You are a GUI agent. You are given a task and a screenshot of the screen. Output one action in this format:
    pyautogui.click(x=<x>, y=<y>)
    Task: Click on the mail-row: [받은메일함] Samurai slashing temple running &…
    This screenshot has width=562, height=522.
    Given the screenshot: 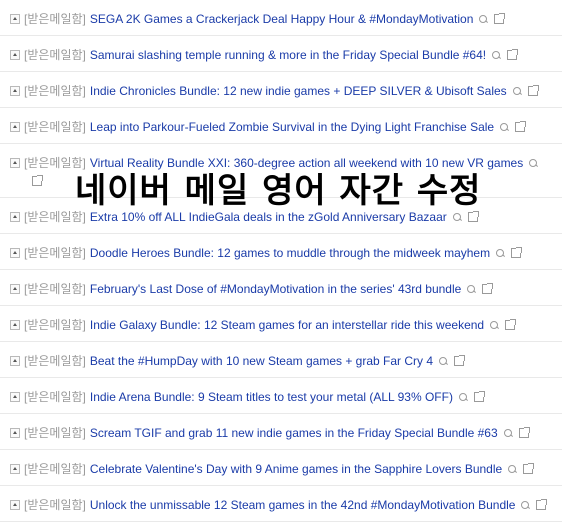 What is the action you would take?
    pyautogui.click(x=281, y=54)
    